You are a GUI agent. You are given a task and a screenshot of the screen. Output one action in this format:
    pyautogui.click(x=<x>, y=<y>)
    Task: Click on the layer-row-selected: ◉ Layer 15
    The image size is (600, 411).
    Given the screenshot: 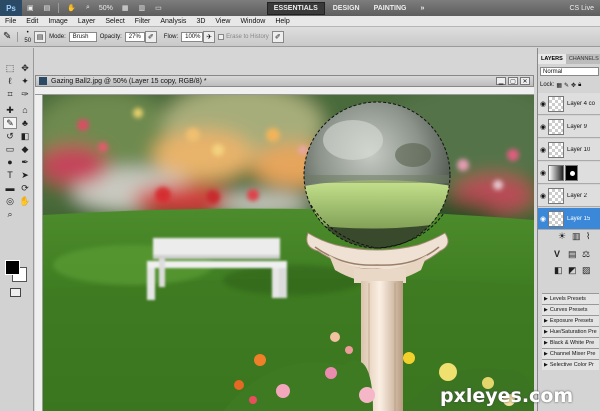 What is the action you would take?
    pyautogui.click(x=569, y=219)
    